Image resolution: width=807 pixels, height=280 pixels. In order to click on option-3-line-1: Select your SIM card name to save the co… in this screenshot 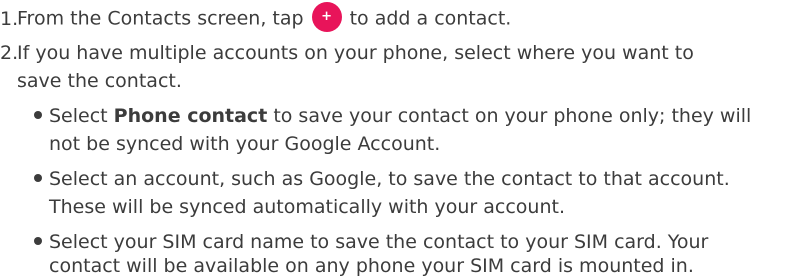, I will do `click(379, 242)`.